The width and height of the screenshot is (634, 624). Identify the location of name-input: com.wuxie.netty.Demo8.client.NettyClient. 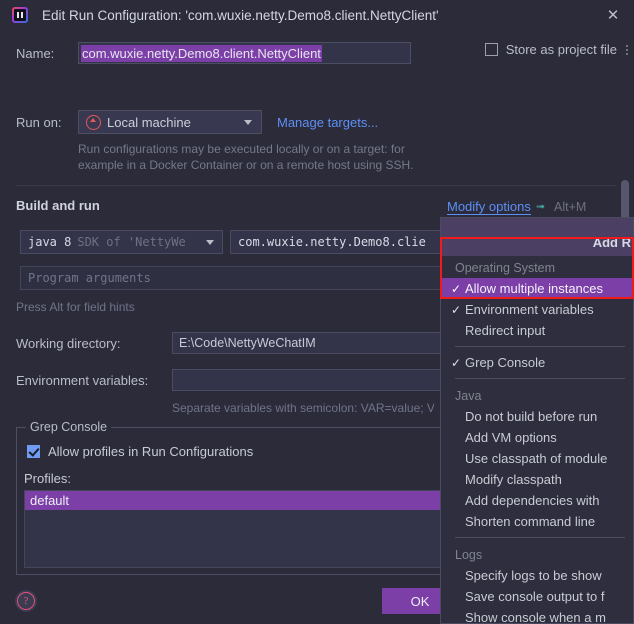
(244, 53).